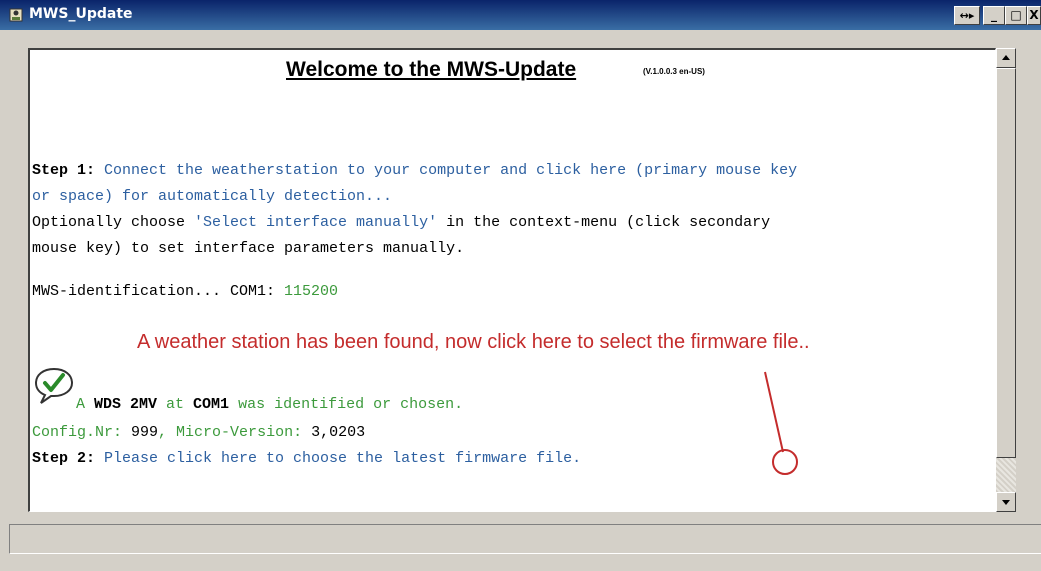  What do you see at coordinates (113, 222) in the screenshot?
I see `optional-prefix: Optionally choose` at bounding box center [113, 222].